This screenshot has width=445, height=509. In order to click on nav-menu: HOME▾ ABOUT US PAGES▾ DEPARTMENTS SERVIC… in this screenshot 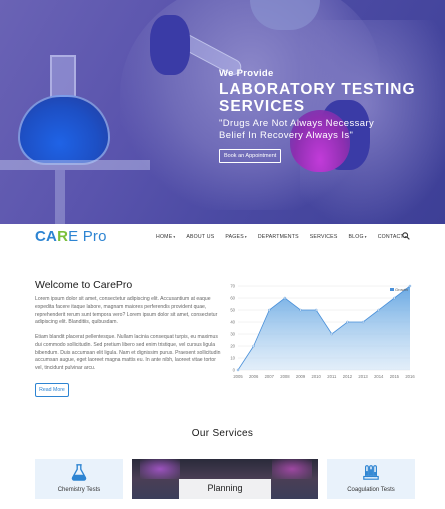, I will do `click(287, 237)`.